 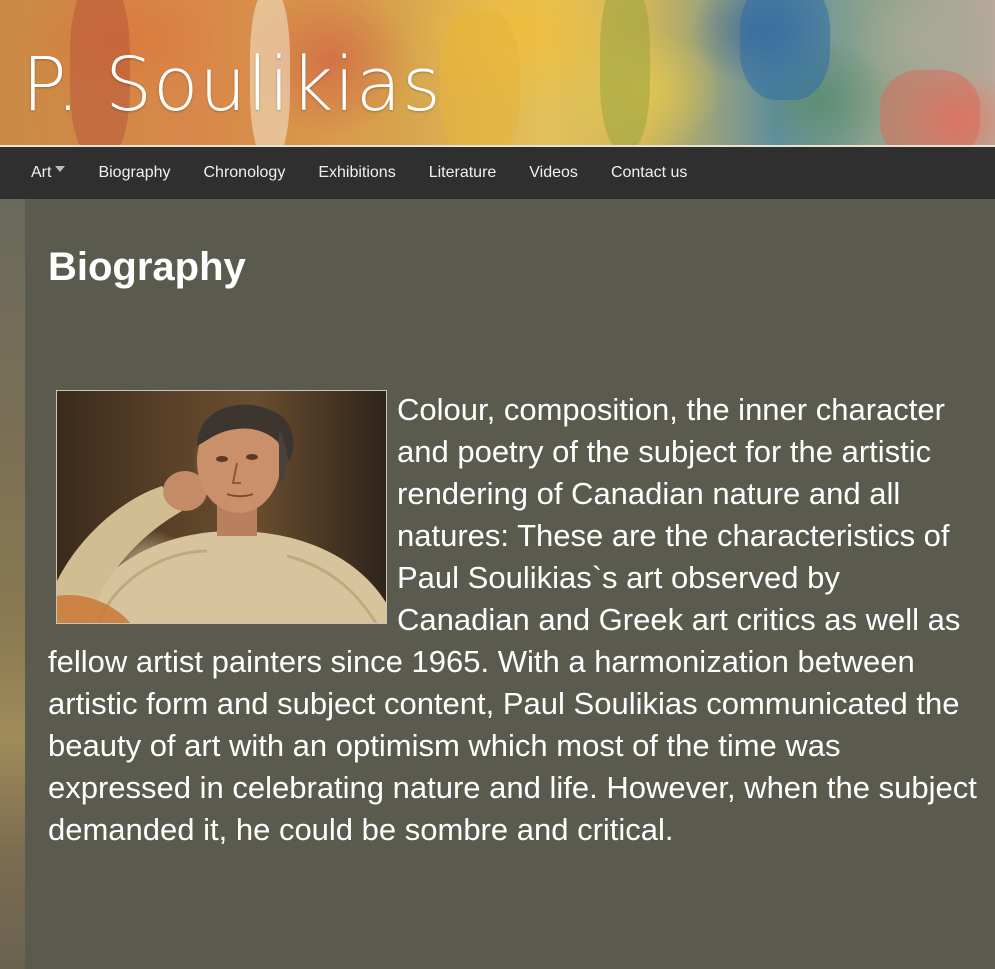 I want to click on nav-item-literature: Literature, so click(x=463, y=173).